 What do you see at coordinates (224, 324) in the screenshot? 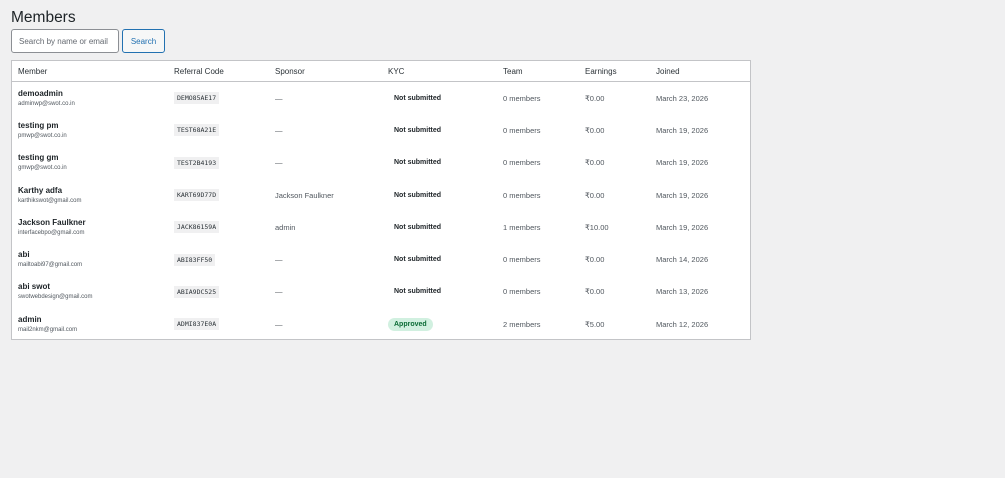
I see `referral-code-cell: ADMI837E0A` at bounding box center [224, 324].